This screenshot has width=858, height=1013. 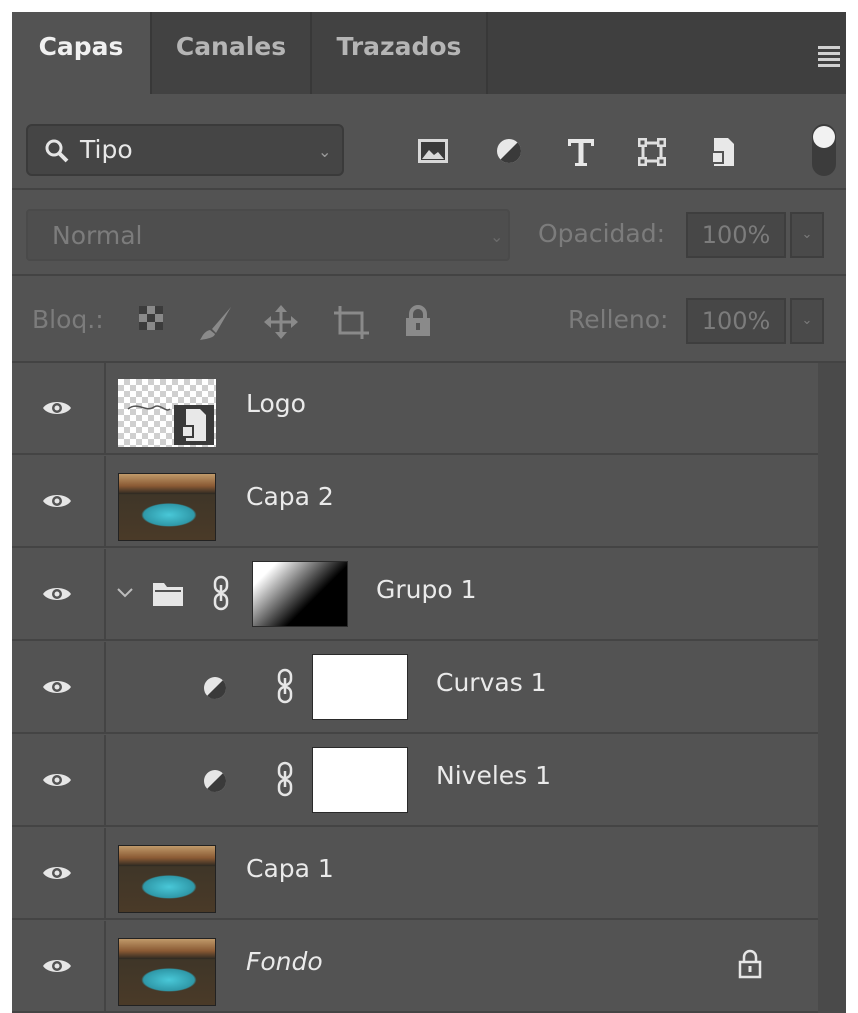 I want to click on lock-label: Bloq.:, so click(x=68, y=319).